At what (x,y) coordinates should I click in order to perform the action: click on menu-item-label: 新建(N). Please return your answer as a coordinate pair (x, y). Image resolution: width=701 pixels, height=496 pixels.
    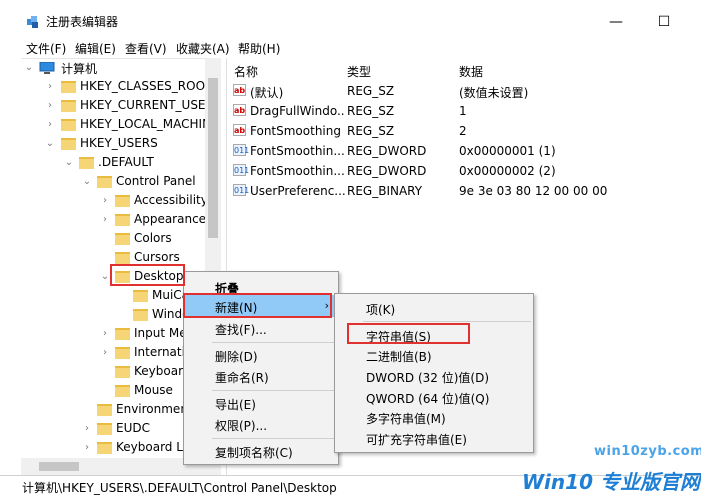
    Looking at the image, I should click on (236, 308).